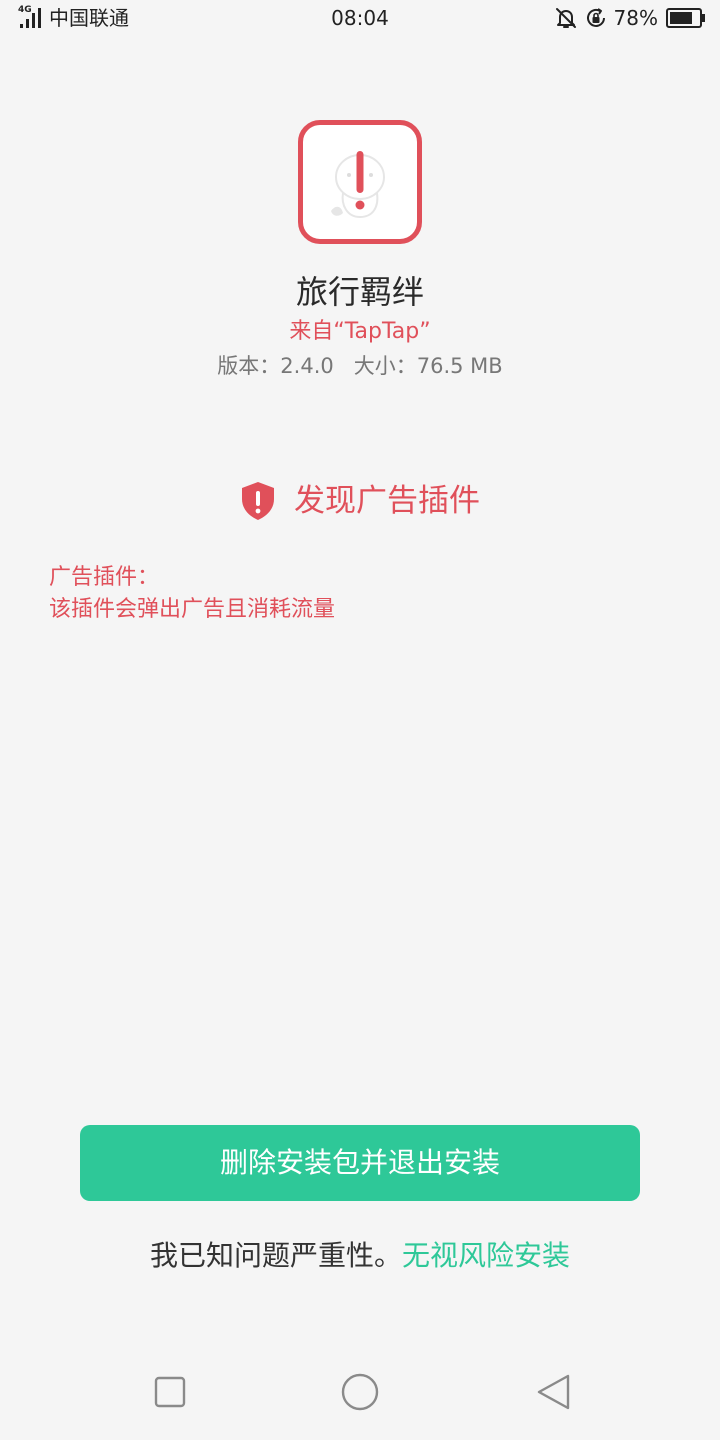  Describe the element at coordinates (359, 594) in the screenshot. I see `plugin-info: 广告插件： 该插件会弹出广告且消耗流量` at that location.